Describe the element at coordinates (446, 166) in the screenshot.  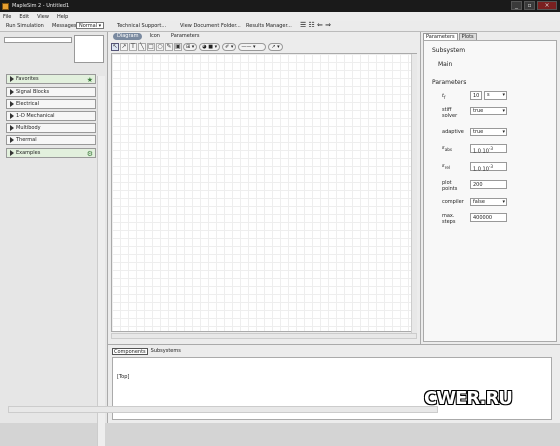
I see `param-eps-rel-label: εrel` at that location.